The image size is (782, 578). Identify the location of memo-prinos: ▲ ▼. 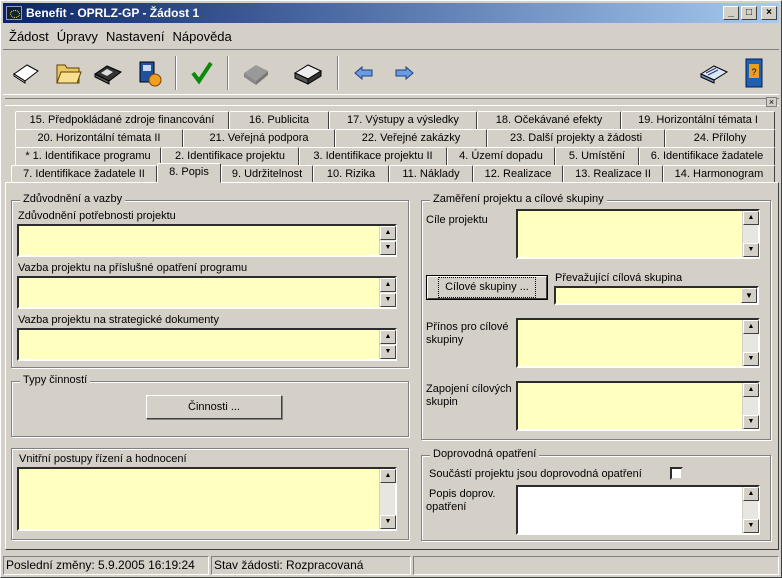
(638, 343).